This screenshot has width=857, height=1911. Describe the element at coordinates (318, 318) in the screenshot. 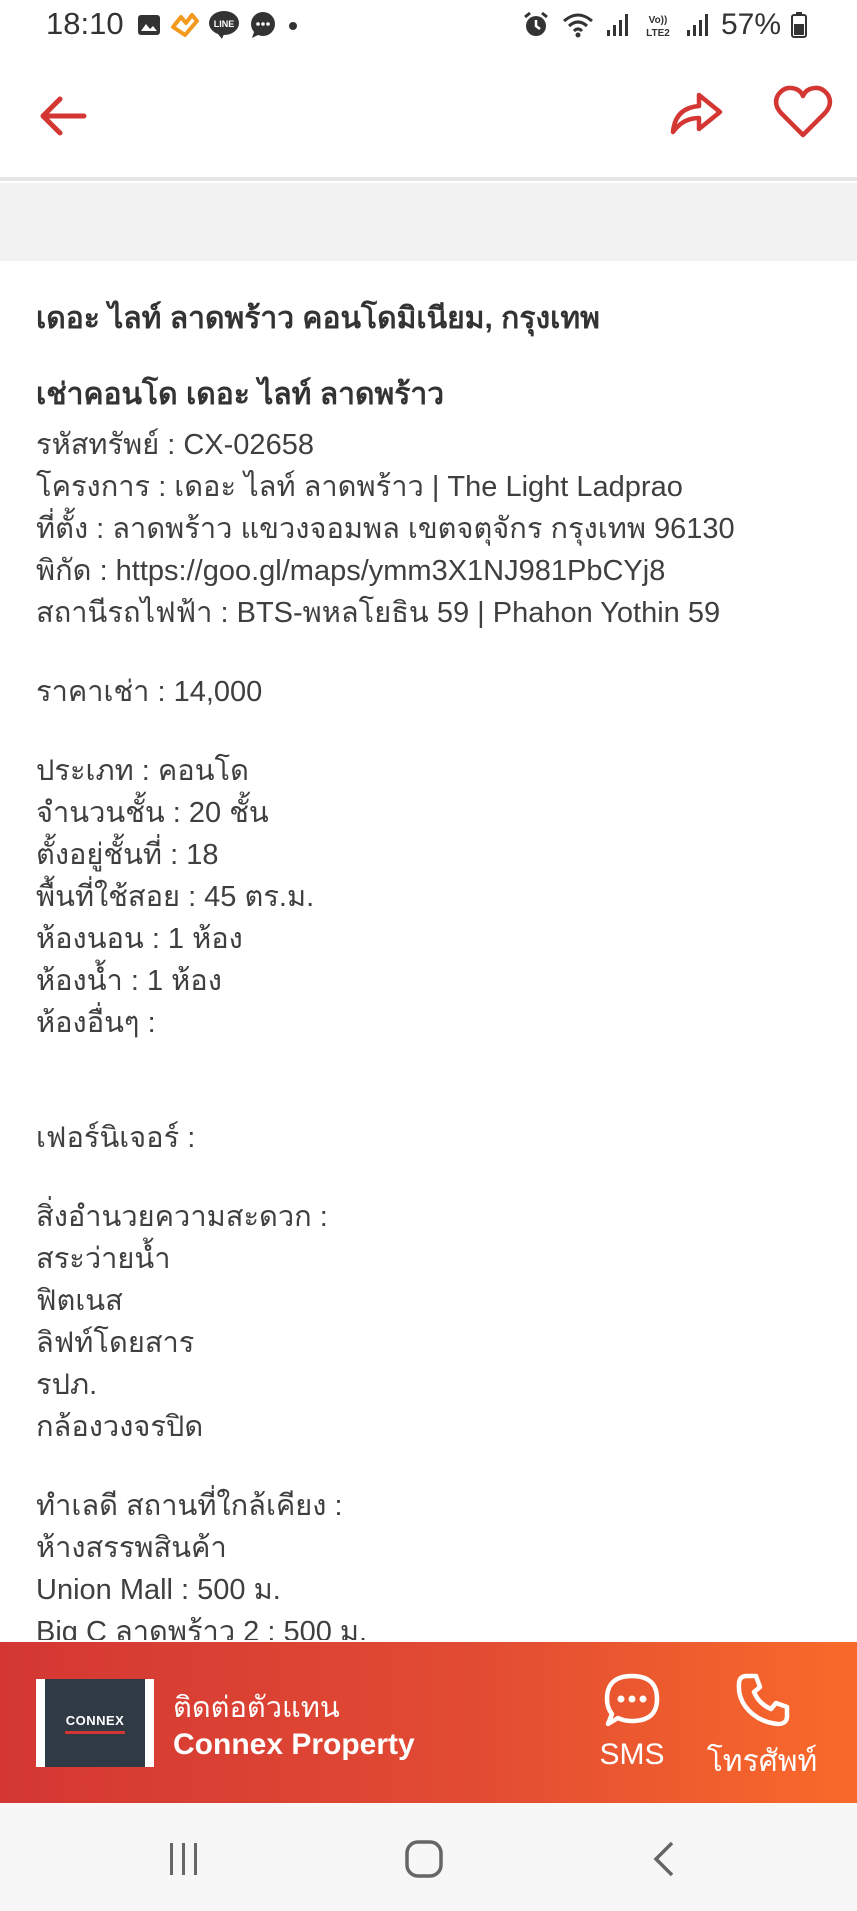

I see `listing-title: เดอะ ไลท์ ลาดพร้าว คอนโดมิเนียม, กรุงเทพ` at that location.